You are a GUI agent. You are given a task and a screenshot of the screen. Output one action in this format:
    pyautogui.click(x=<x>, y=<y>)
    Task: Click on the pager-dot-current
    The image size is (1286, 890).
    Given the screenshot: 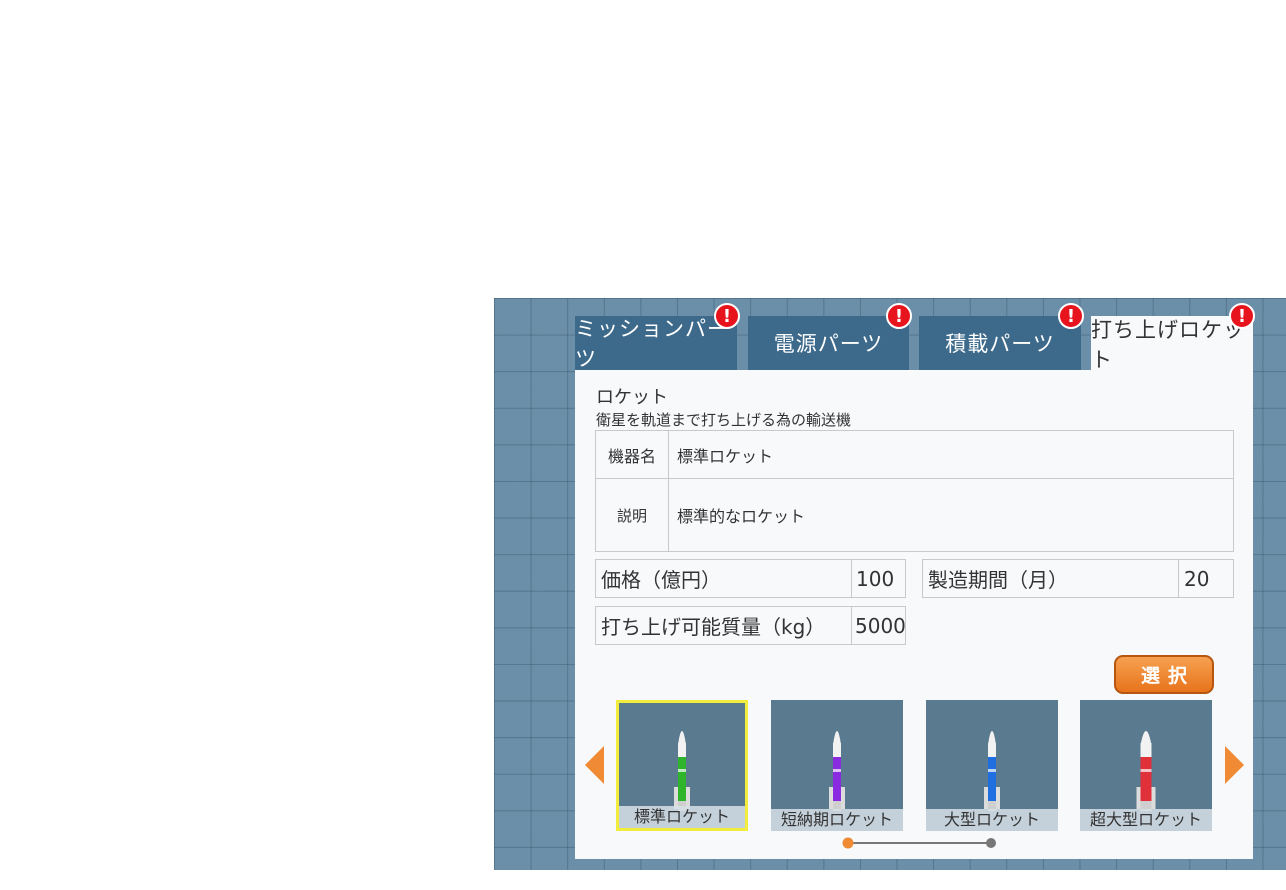 What is the action you would take?
    pyautogui.click(x=848, y=843)
    